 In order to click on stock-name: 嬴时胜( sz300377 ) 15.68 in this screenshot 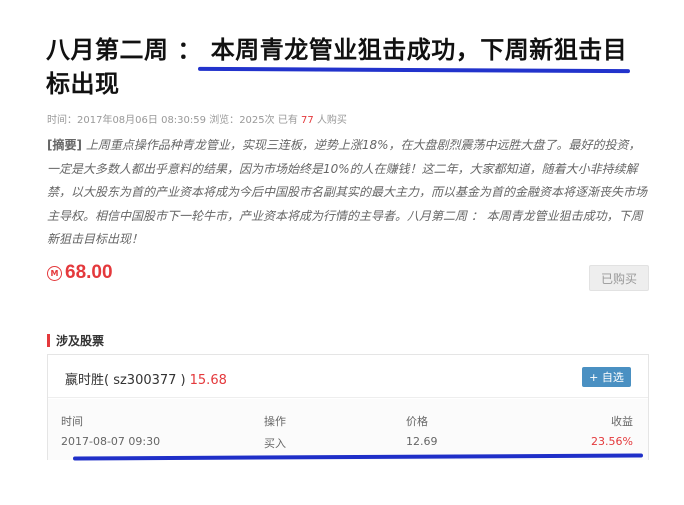, I will do `click(146, 378)`.